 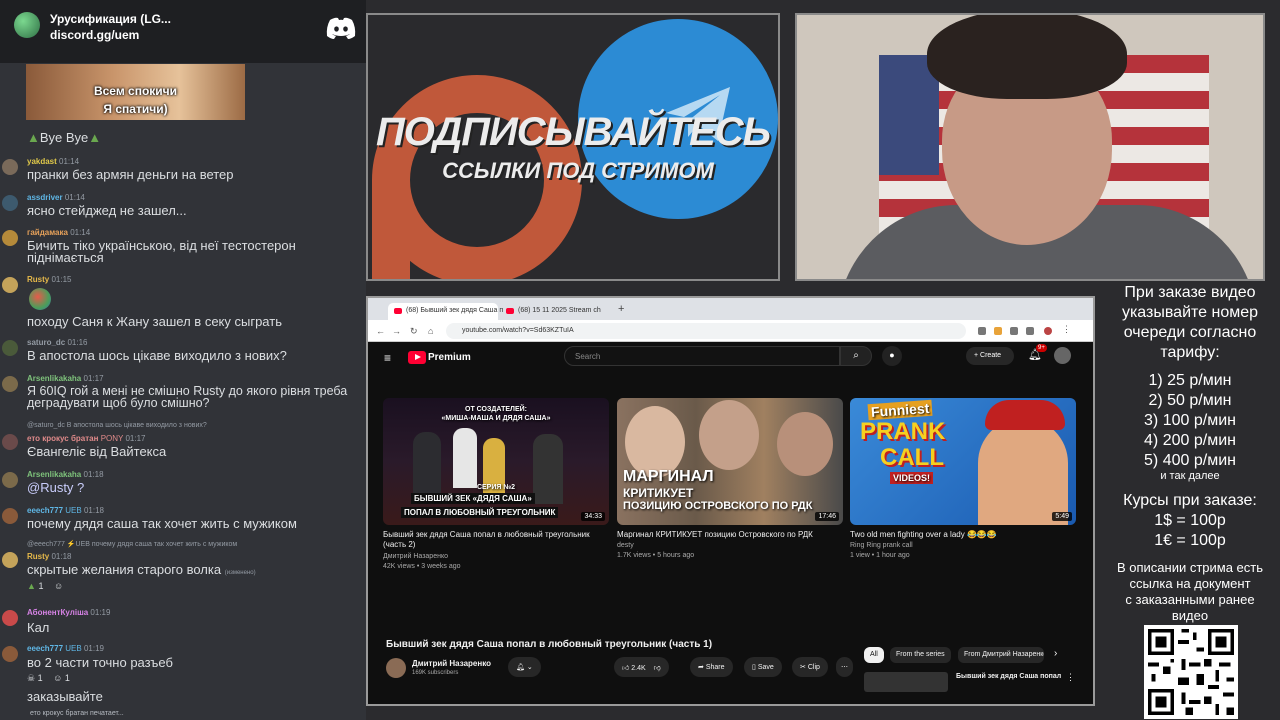 I want to click on rate-line: 1€ = 100р, so click(x=1190, y=540).